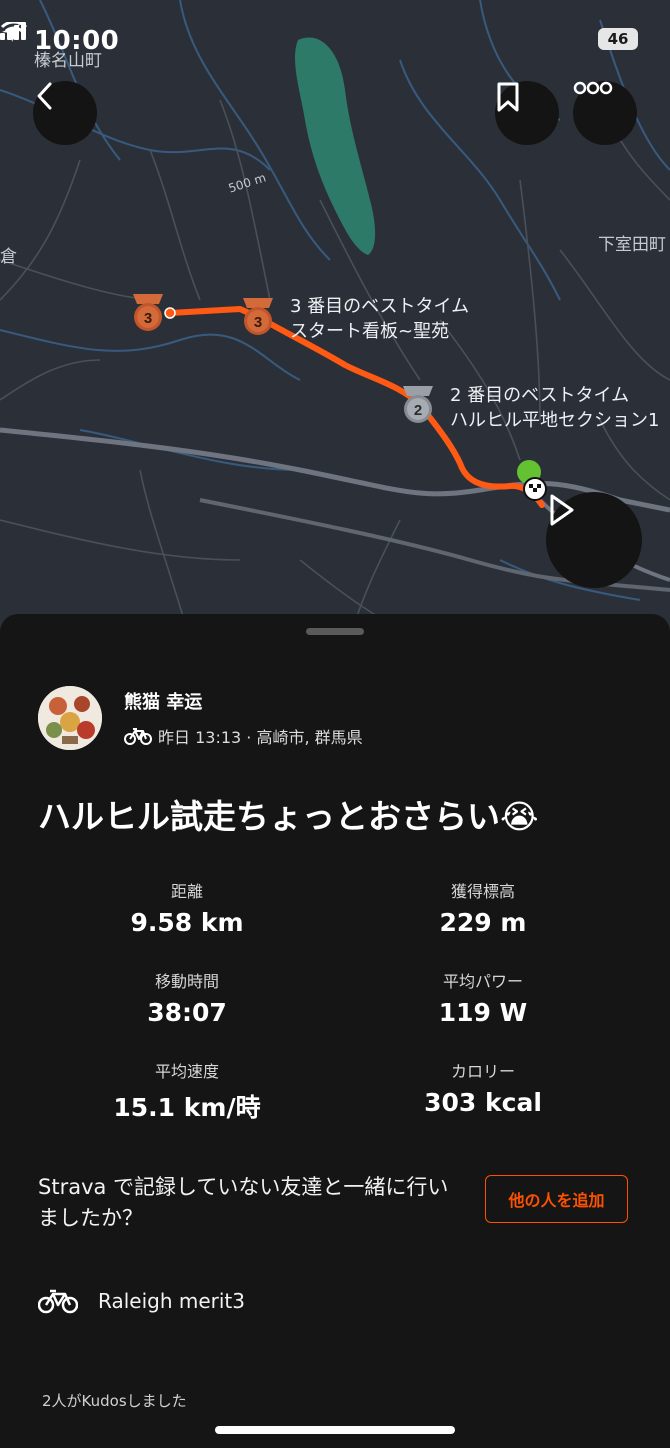  What do you see at coordinates (482, 891) in the screenshot?
I see `stat-label: 獲得標高` at bounding box center [482, 891].